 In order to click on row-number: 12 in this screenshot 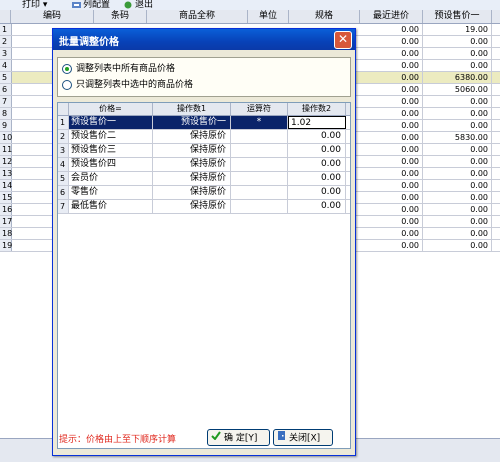, I will do `click(6, 161)`.